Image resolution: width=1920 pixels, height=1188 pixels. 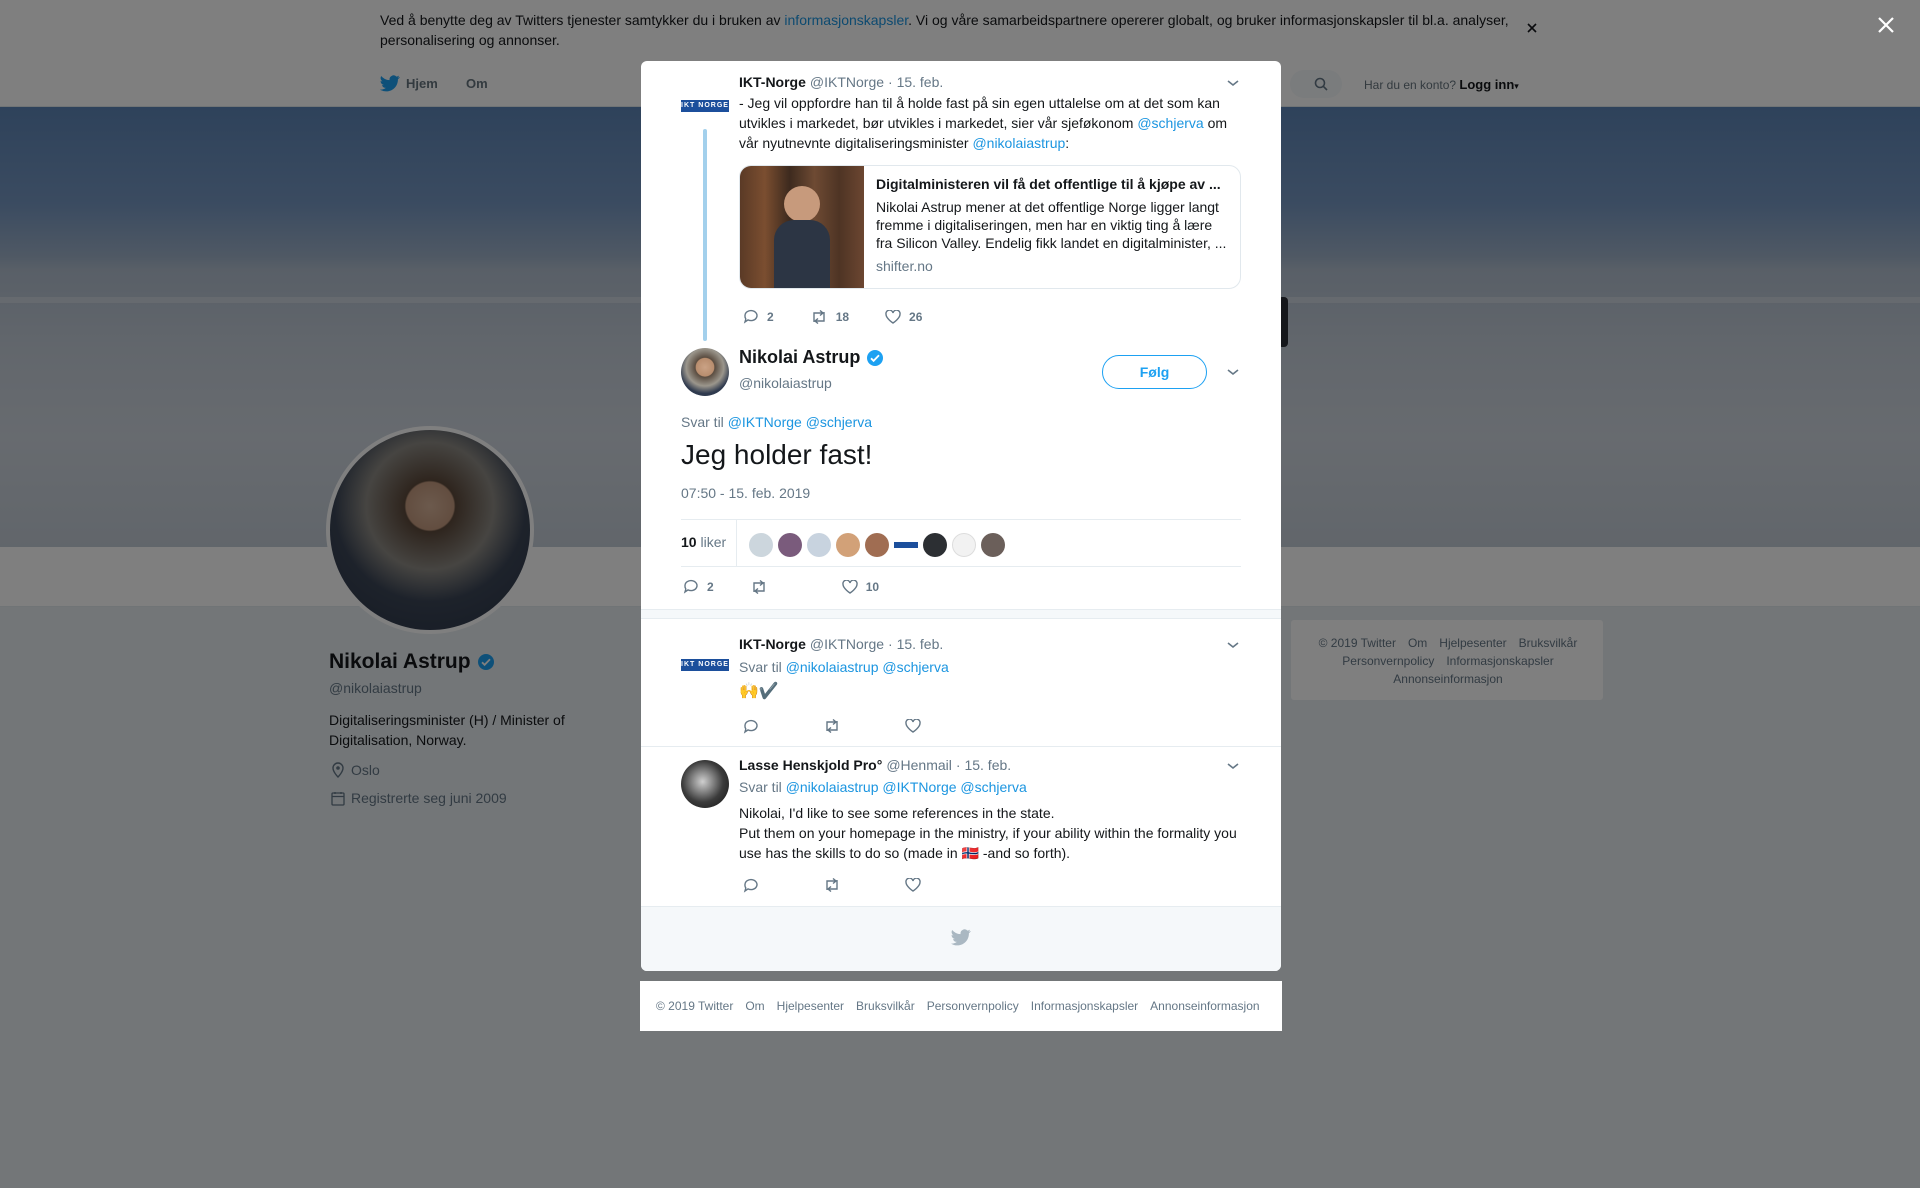 I want to click on likes-strip: 10 liker, so click(x=961, y=543).